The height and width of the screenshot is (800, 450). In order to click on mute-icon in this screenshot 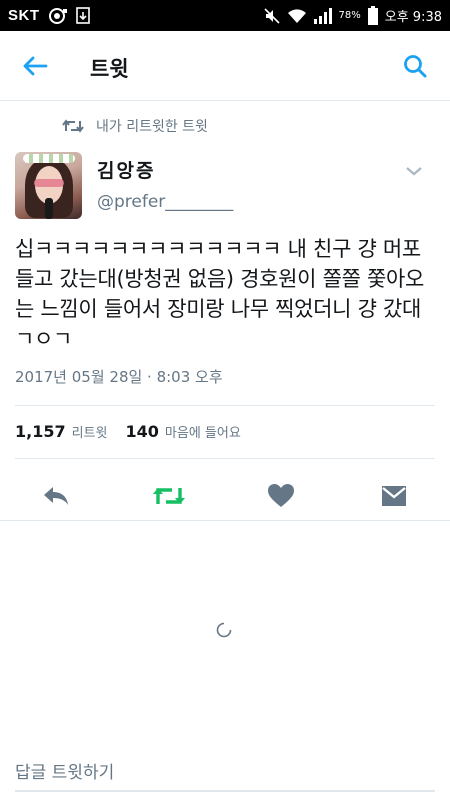, I will do `click(272, 16)`.